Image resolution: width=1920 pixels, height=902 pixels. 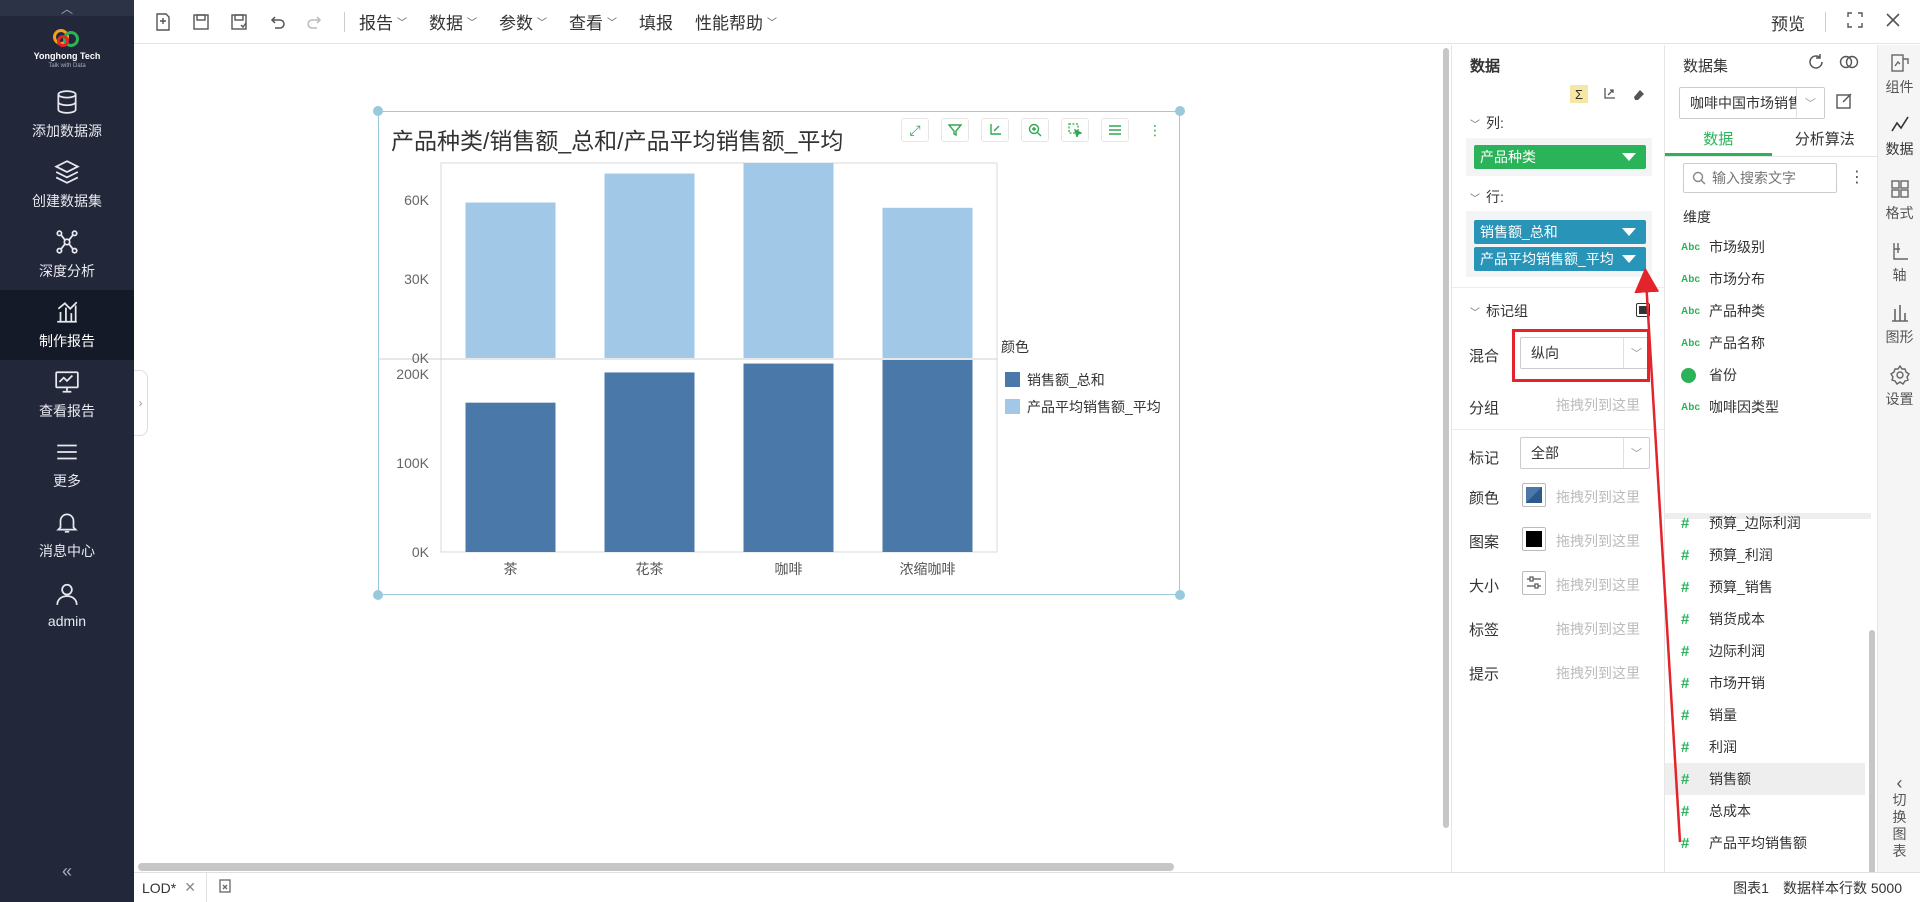 What do you see at coordinates (1765, 747) in the screenshot?
I see `measure-field: # 利润` at bounding box center [1765, 747].